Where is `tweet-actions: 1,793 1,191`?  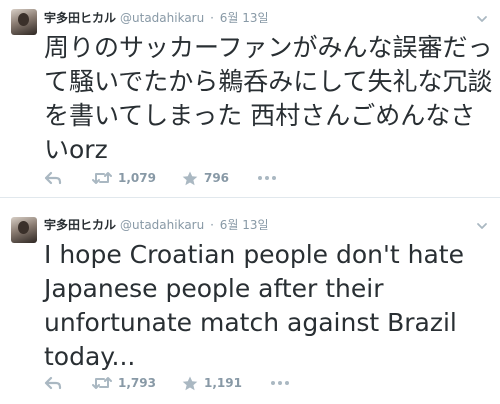 tweet-actions: 1,793 1,191 is located at coordinates (167, 383).